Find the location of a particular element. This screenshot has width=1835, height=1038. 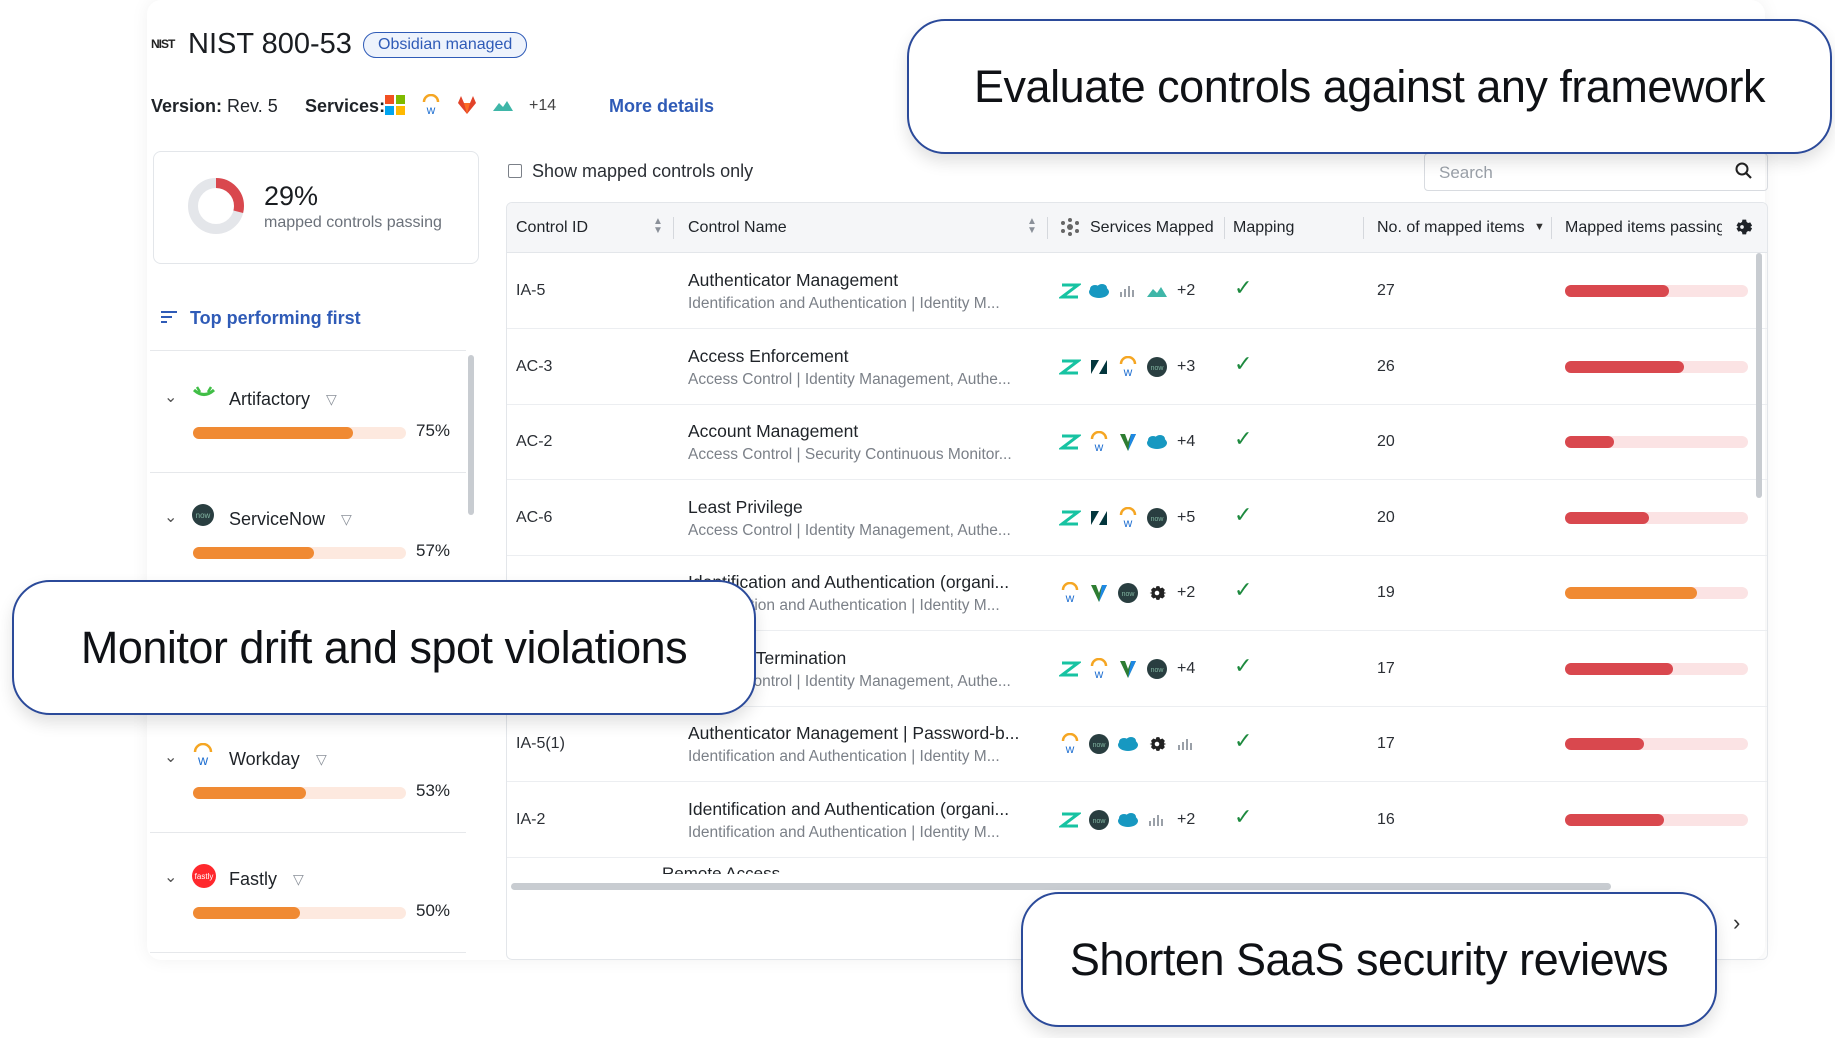

salesforce-icon is located at coordinates (1128, 820).